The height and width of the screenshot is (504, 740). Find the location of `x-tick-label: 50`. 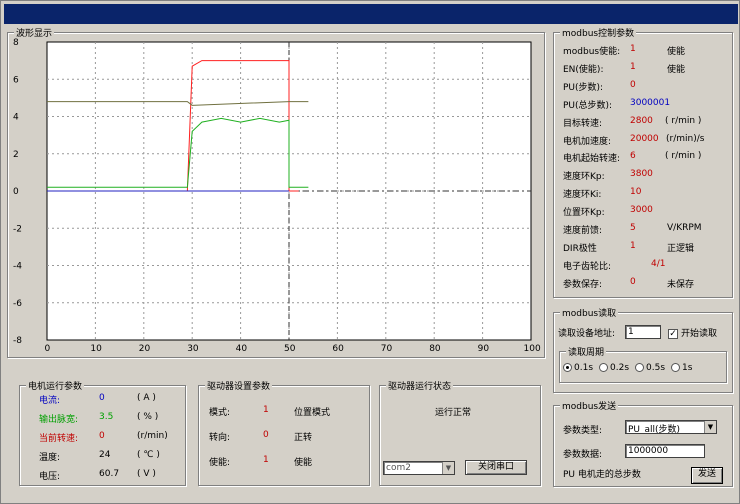

x-tick-label: 50 is located at coordinates (290, 349).